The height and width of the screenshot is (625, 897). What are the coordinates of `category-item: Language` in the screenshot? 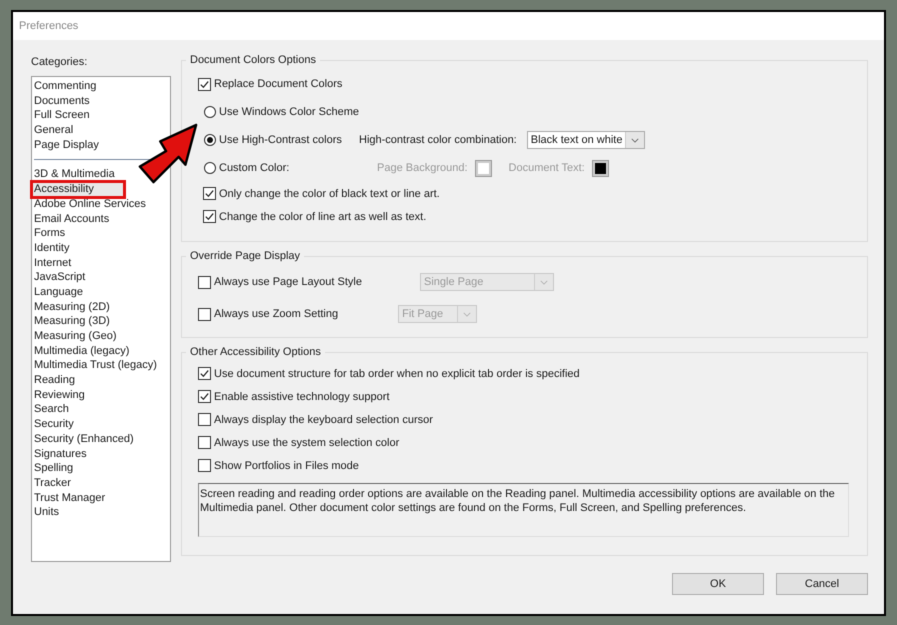 It's located at (59, 292).